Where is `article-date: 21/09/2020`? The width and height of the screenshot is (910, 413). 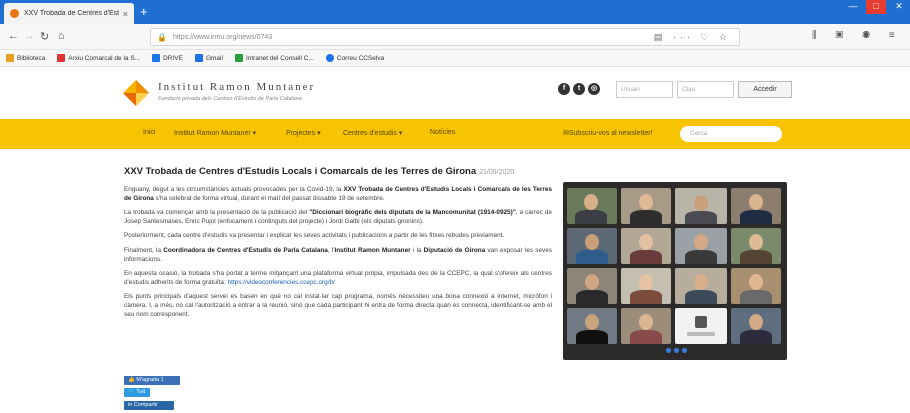
article-date: 21/09/2020 is located at coordinates (497, 172).